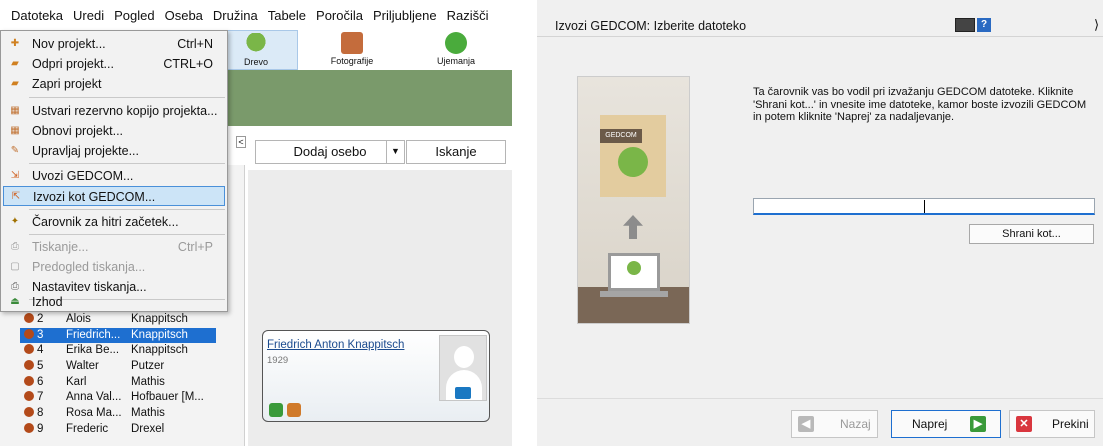 Image resolution: width=1103 pixels, height=446 pixels. What do you see at coordinates (40, 319) in the screenshot?
I see `person-id: 2` at bounding box center [40, 319].